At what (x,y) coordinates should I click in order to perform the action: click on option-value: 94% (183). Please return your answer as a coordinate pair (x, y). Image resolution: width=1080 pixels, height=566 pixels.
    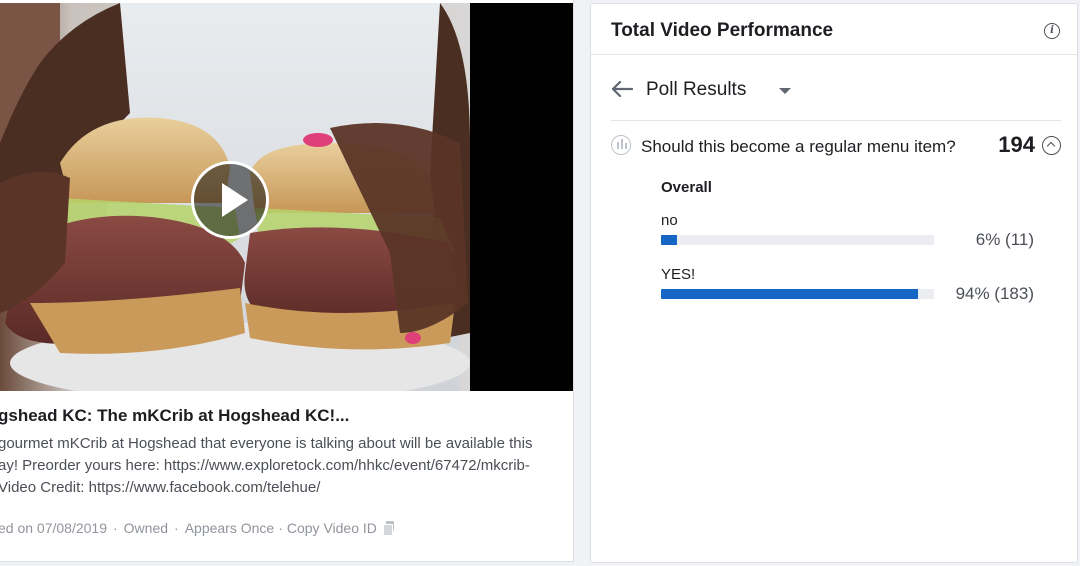
    Looking at the image, I should click on (994, 293).